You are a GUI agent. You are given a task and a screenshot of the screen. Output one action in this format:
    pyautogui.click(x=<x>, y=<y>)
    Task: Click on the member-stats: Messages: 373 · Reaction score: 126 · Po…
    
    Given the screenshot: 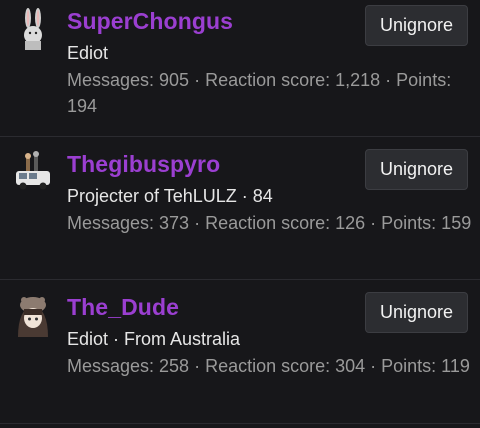 What is the action you would take?
    pyautogui.click(x=269, y=223)
    